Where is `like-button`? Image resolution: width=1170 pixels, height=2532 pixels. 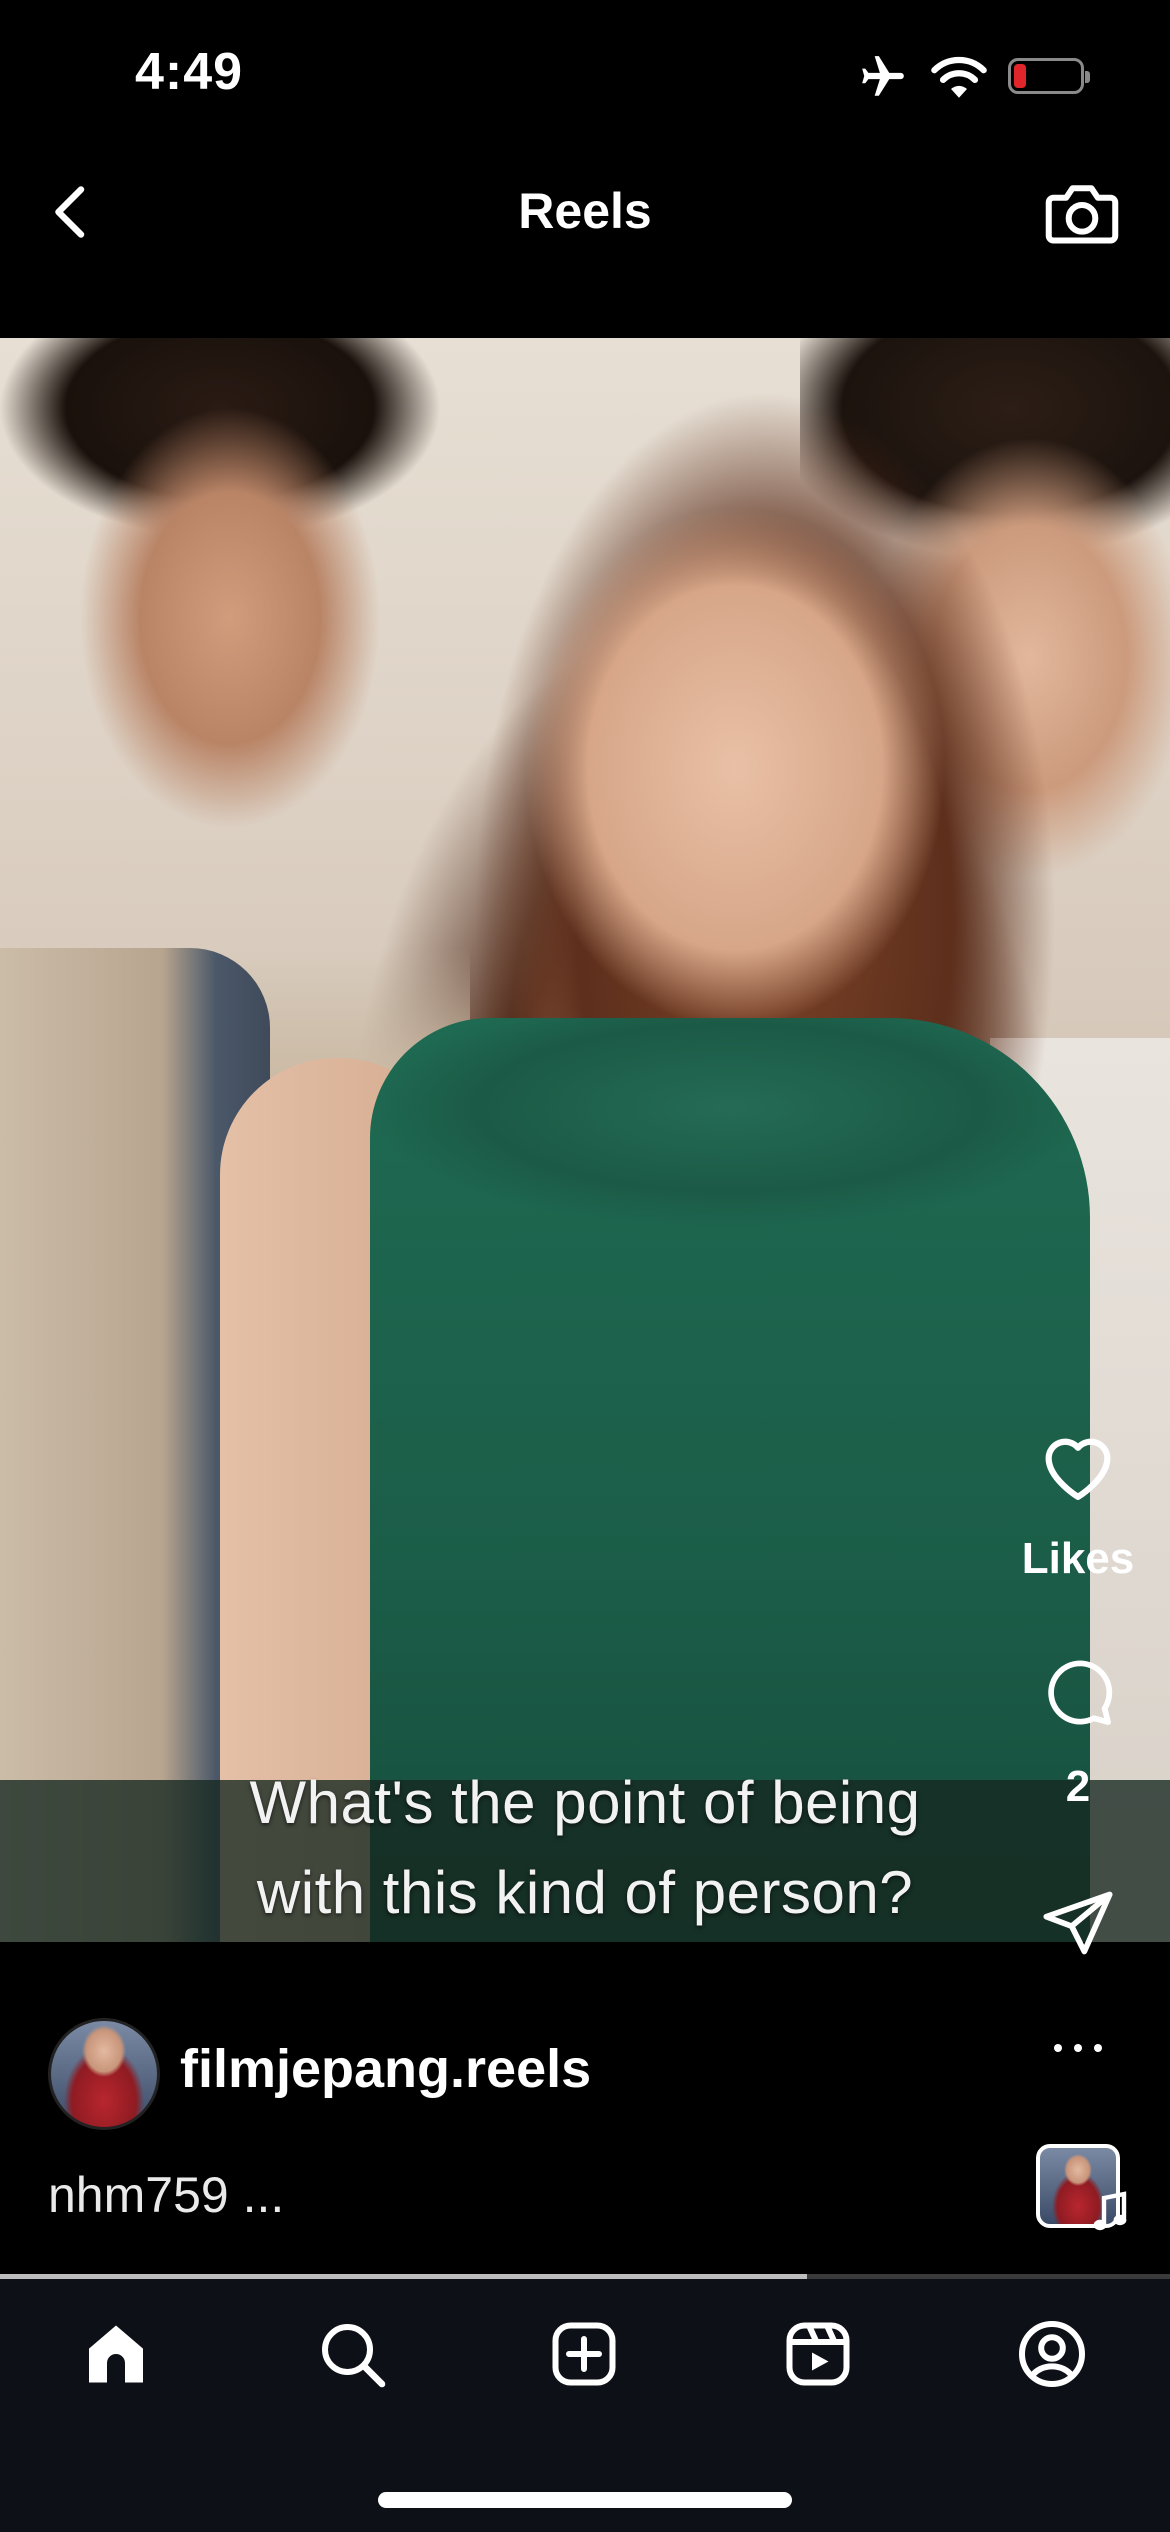
like-button is located at coordinates (1078, 1464).